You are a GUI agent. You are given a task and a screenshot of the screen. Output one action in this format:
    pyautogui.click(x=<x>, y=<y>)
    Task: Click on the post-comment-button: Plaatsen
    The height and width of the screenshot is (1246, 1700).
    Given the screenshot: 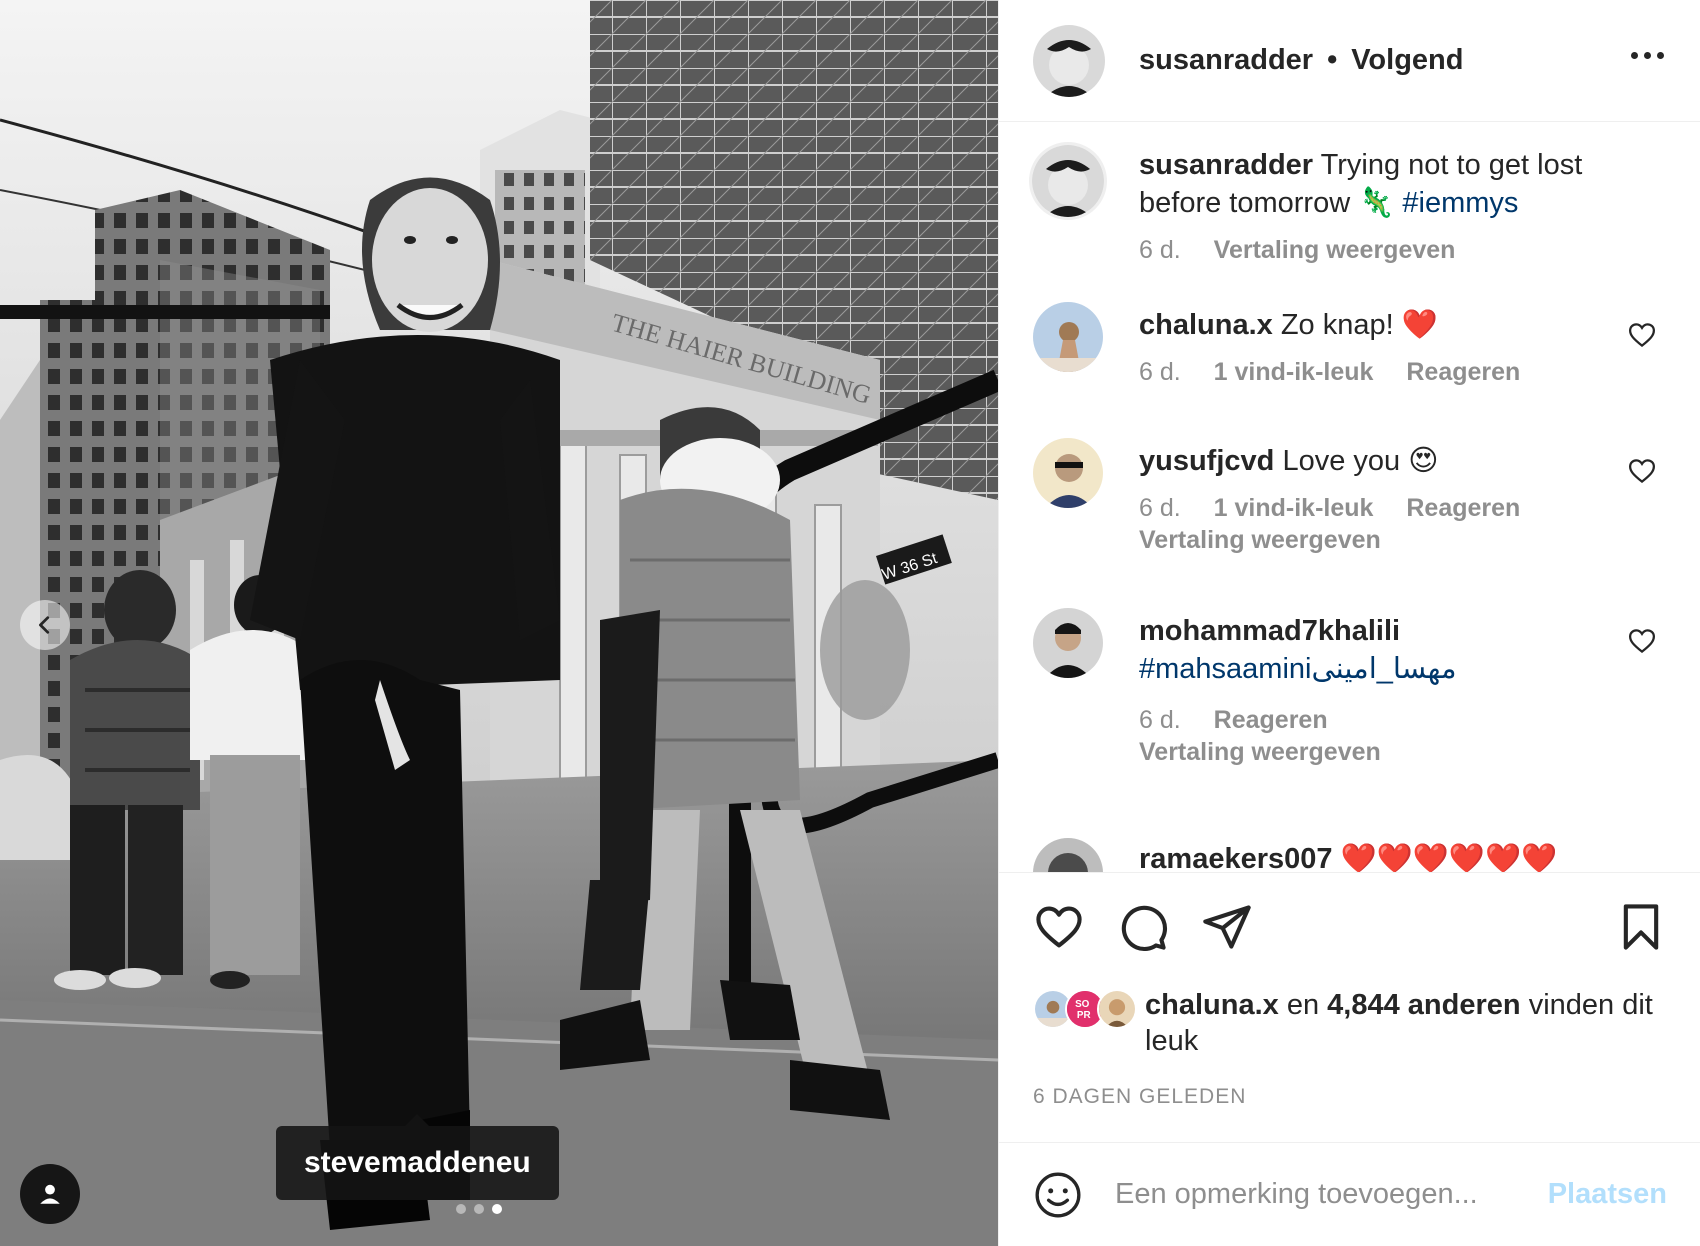 What is the action you would take?
    pyautogui.click(x=1607, y=1194)
    